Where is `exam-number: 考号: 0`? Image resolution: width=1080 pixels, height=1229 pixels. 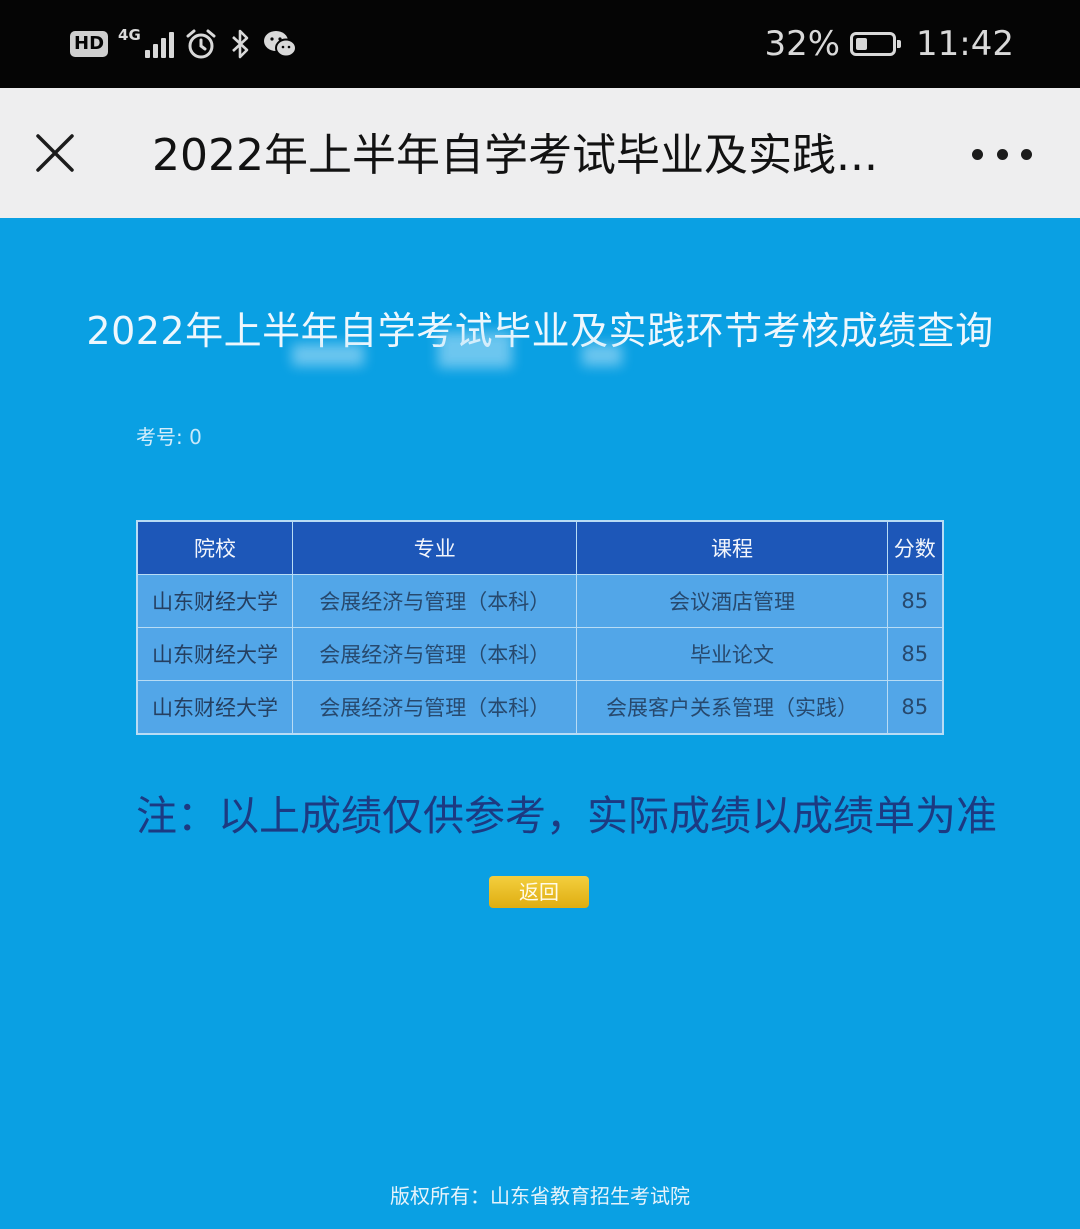
exam-number: 考号: 0 is located at coordinates (169, 435).